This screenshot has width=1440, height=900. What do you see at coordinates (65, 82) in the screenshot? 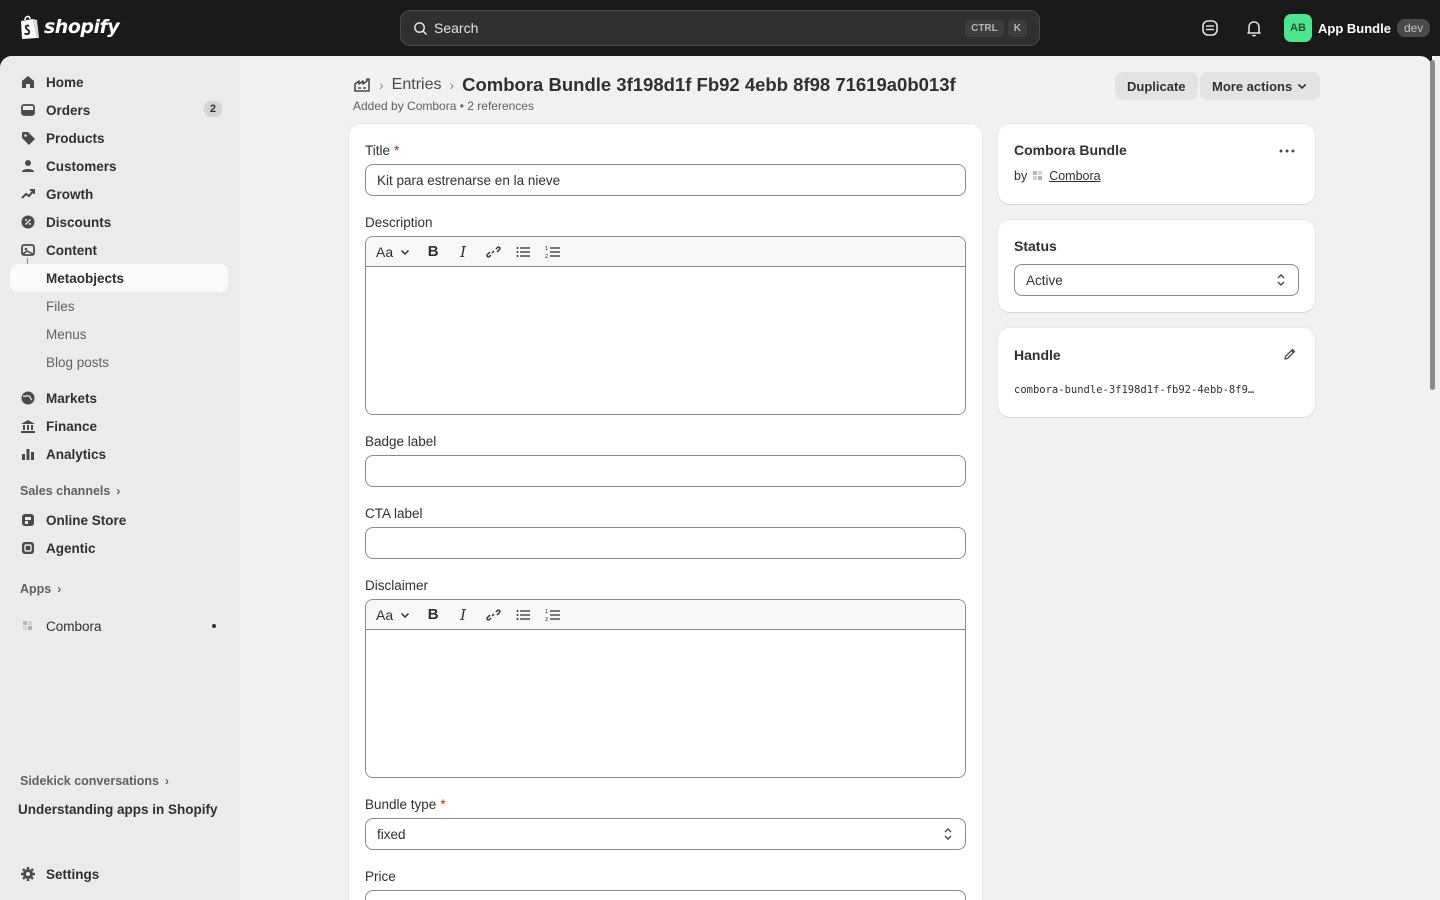
I see `sidebar-item-label: Home` at bounding box center [65, 82].